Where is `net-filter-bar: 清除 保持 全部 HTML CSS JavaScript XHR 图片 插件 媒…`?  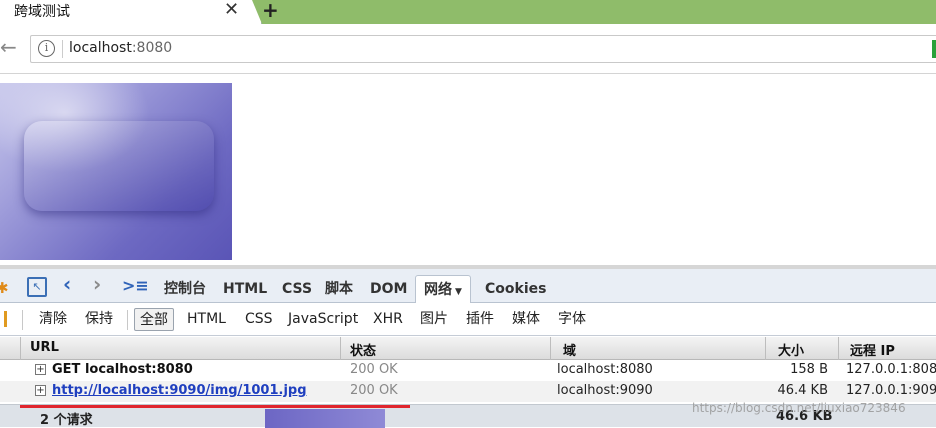
net-filter-bar: 清除 保持 全部 HTML CSS JavaScript XHR 图片 插件 媒… is located at coordinates (468, 319).